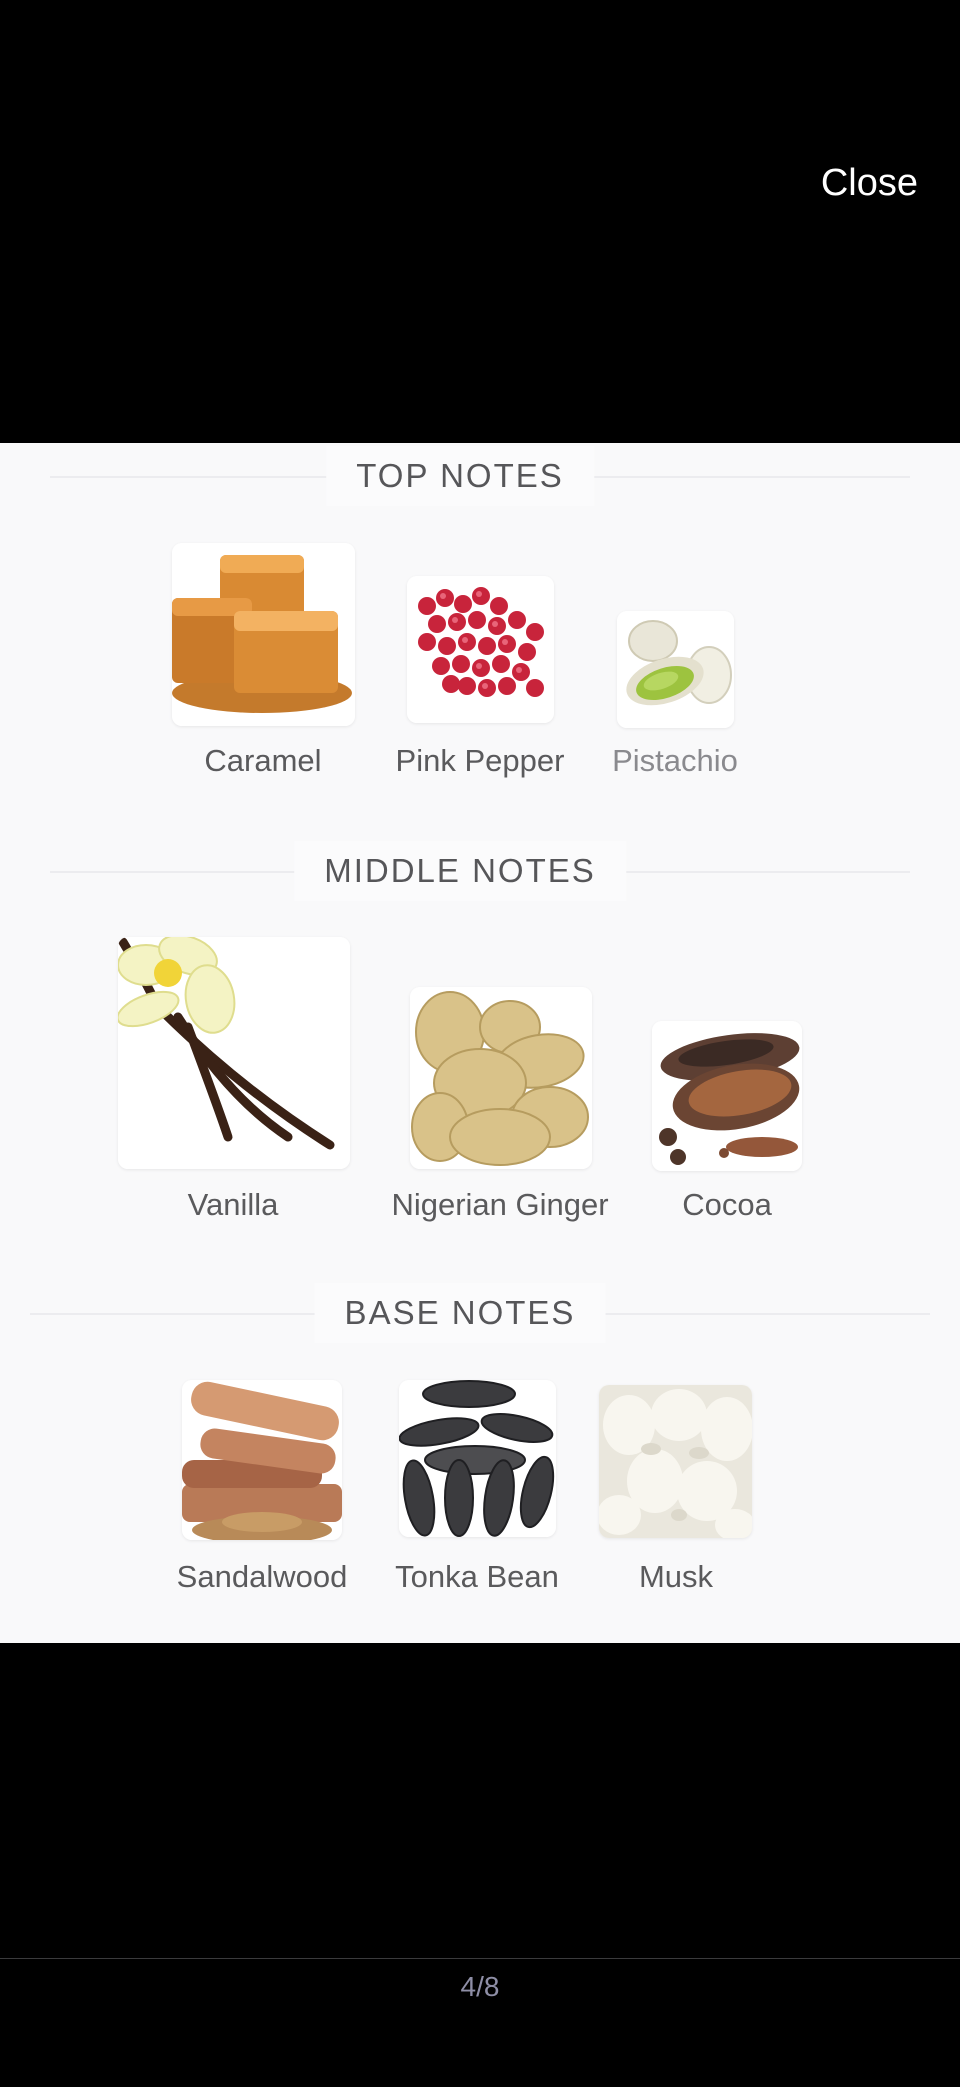 The height and width of the screenshot is (2087, 960). I want to click on vanilla-icon, so click(234, 1053).